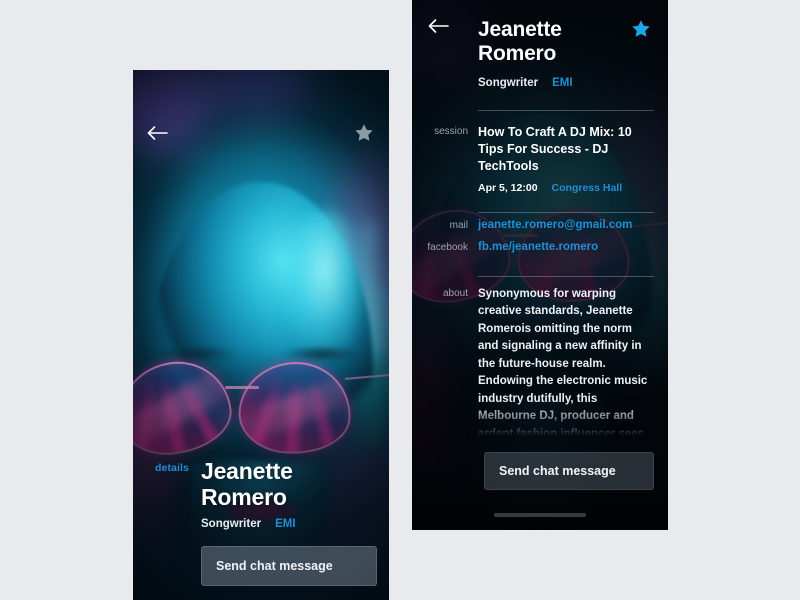  I want to click on facebook-profile-link: fb.me/jeanette.romero, so click(566, 247).